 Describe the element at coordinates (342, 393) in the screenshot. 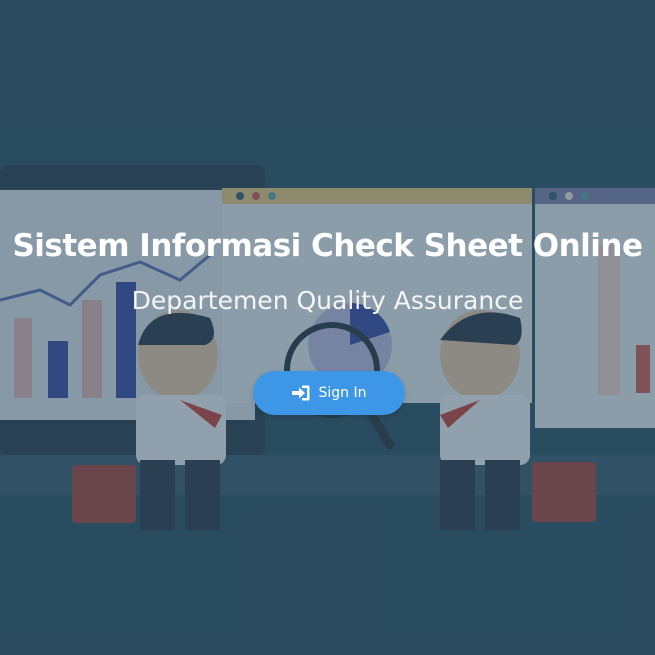

I see `sign-in-label: Sign In` at that location.